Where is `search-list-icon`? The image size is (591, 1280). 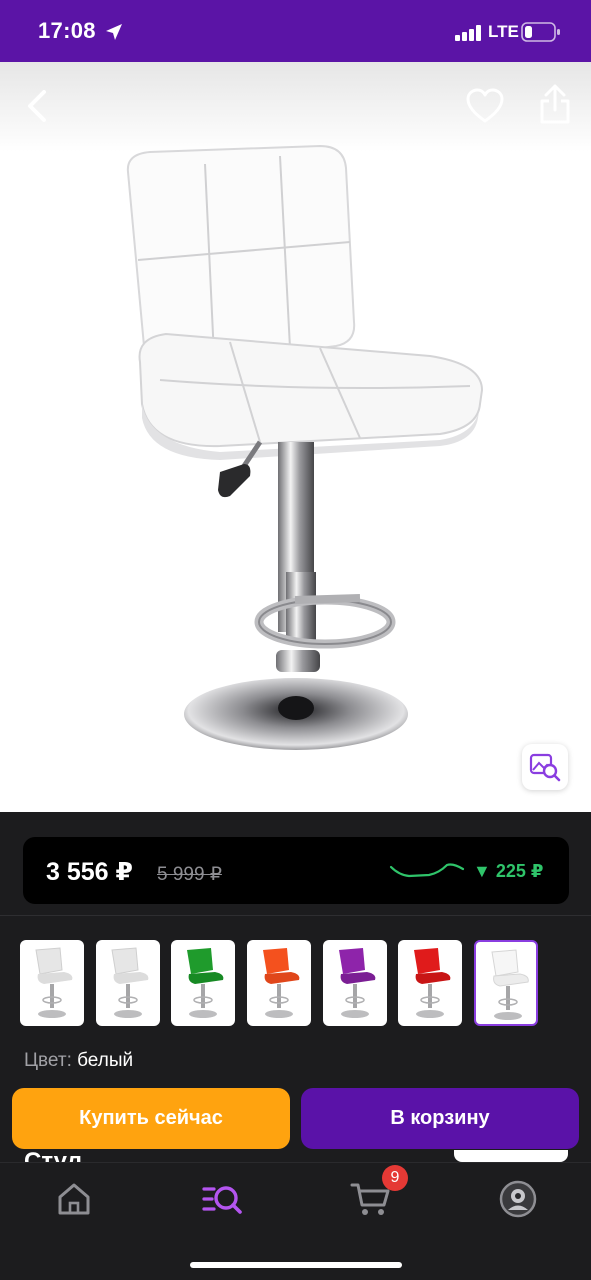
search-list-icon is located at coordinates (222, 1199).